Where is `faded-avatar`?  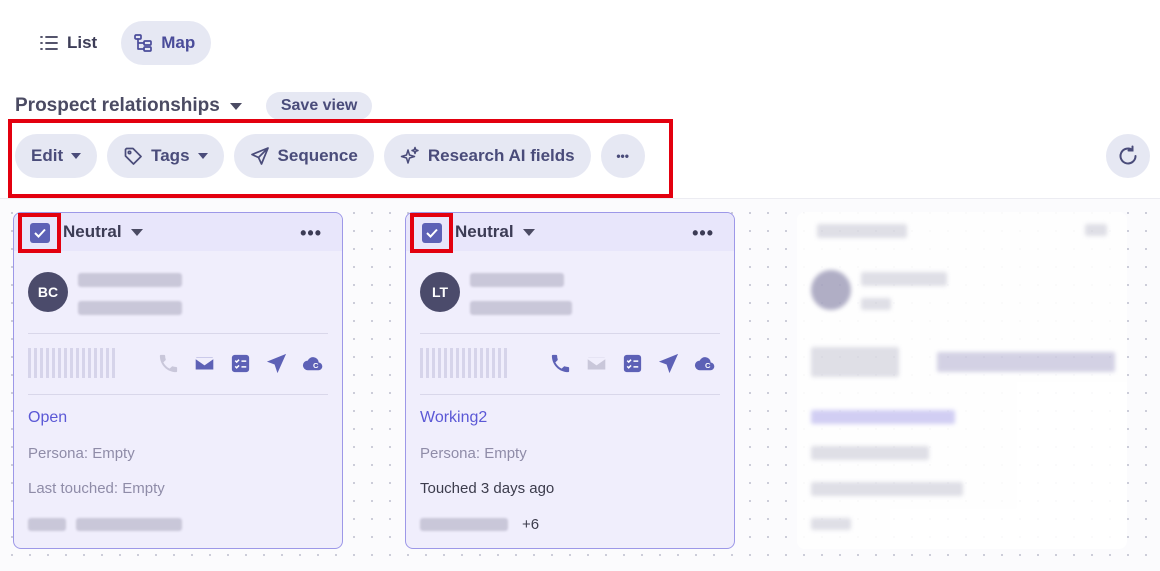 faded-avatar is located at coordinates (831, 290).